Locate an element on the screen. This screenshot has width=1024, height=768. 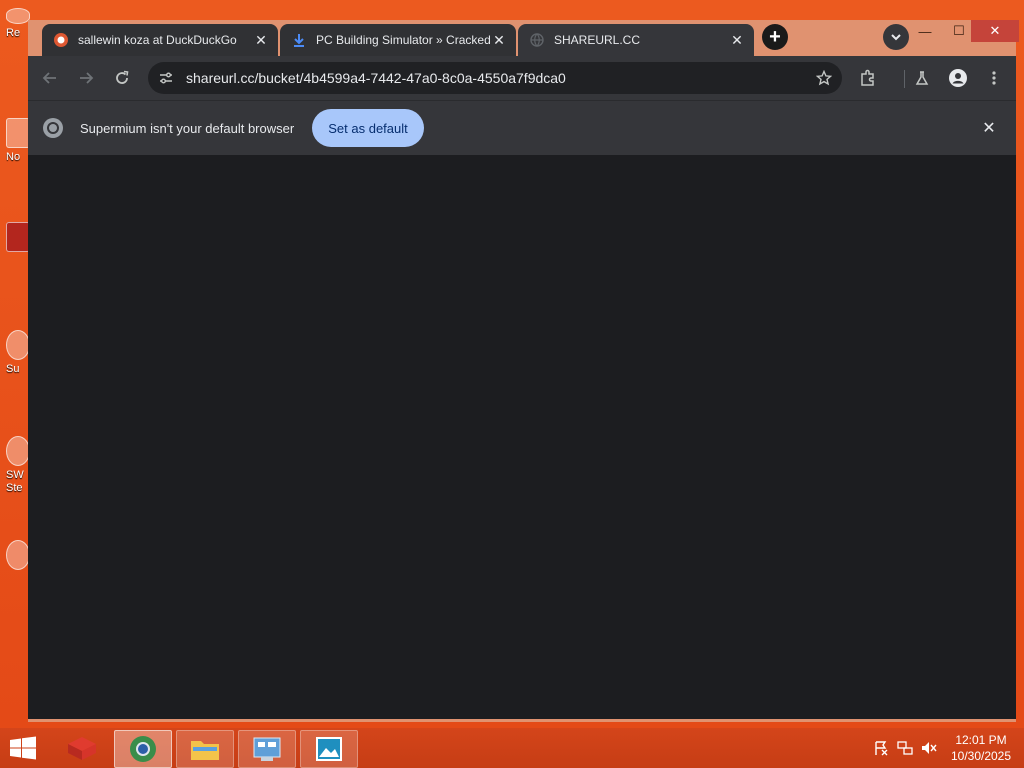
maximize-button: ☐ is located at coordinates (959, 31).